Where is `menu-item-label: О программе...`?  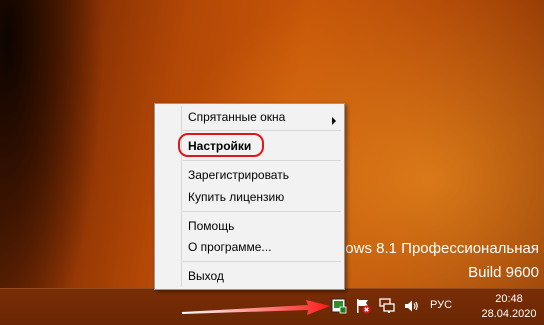 menu-item-label: О программе... is located at coordinates (230, 247).